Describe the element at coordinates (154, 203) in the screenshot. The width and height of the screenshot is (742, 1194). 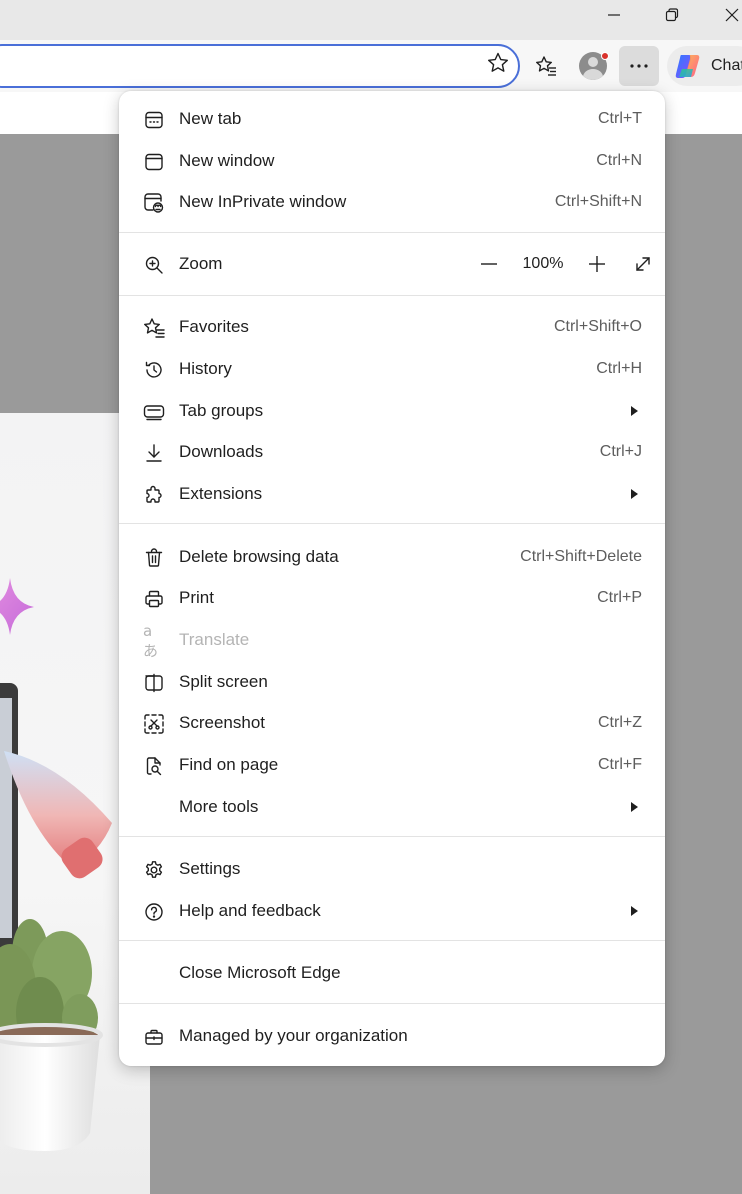
I see `inprivate-window-icon` at that location.